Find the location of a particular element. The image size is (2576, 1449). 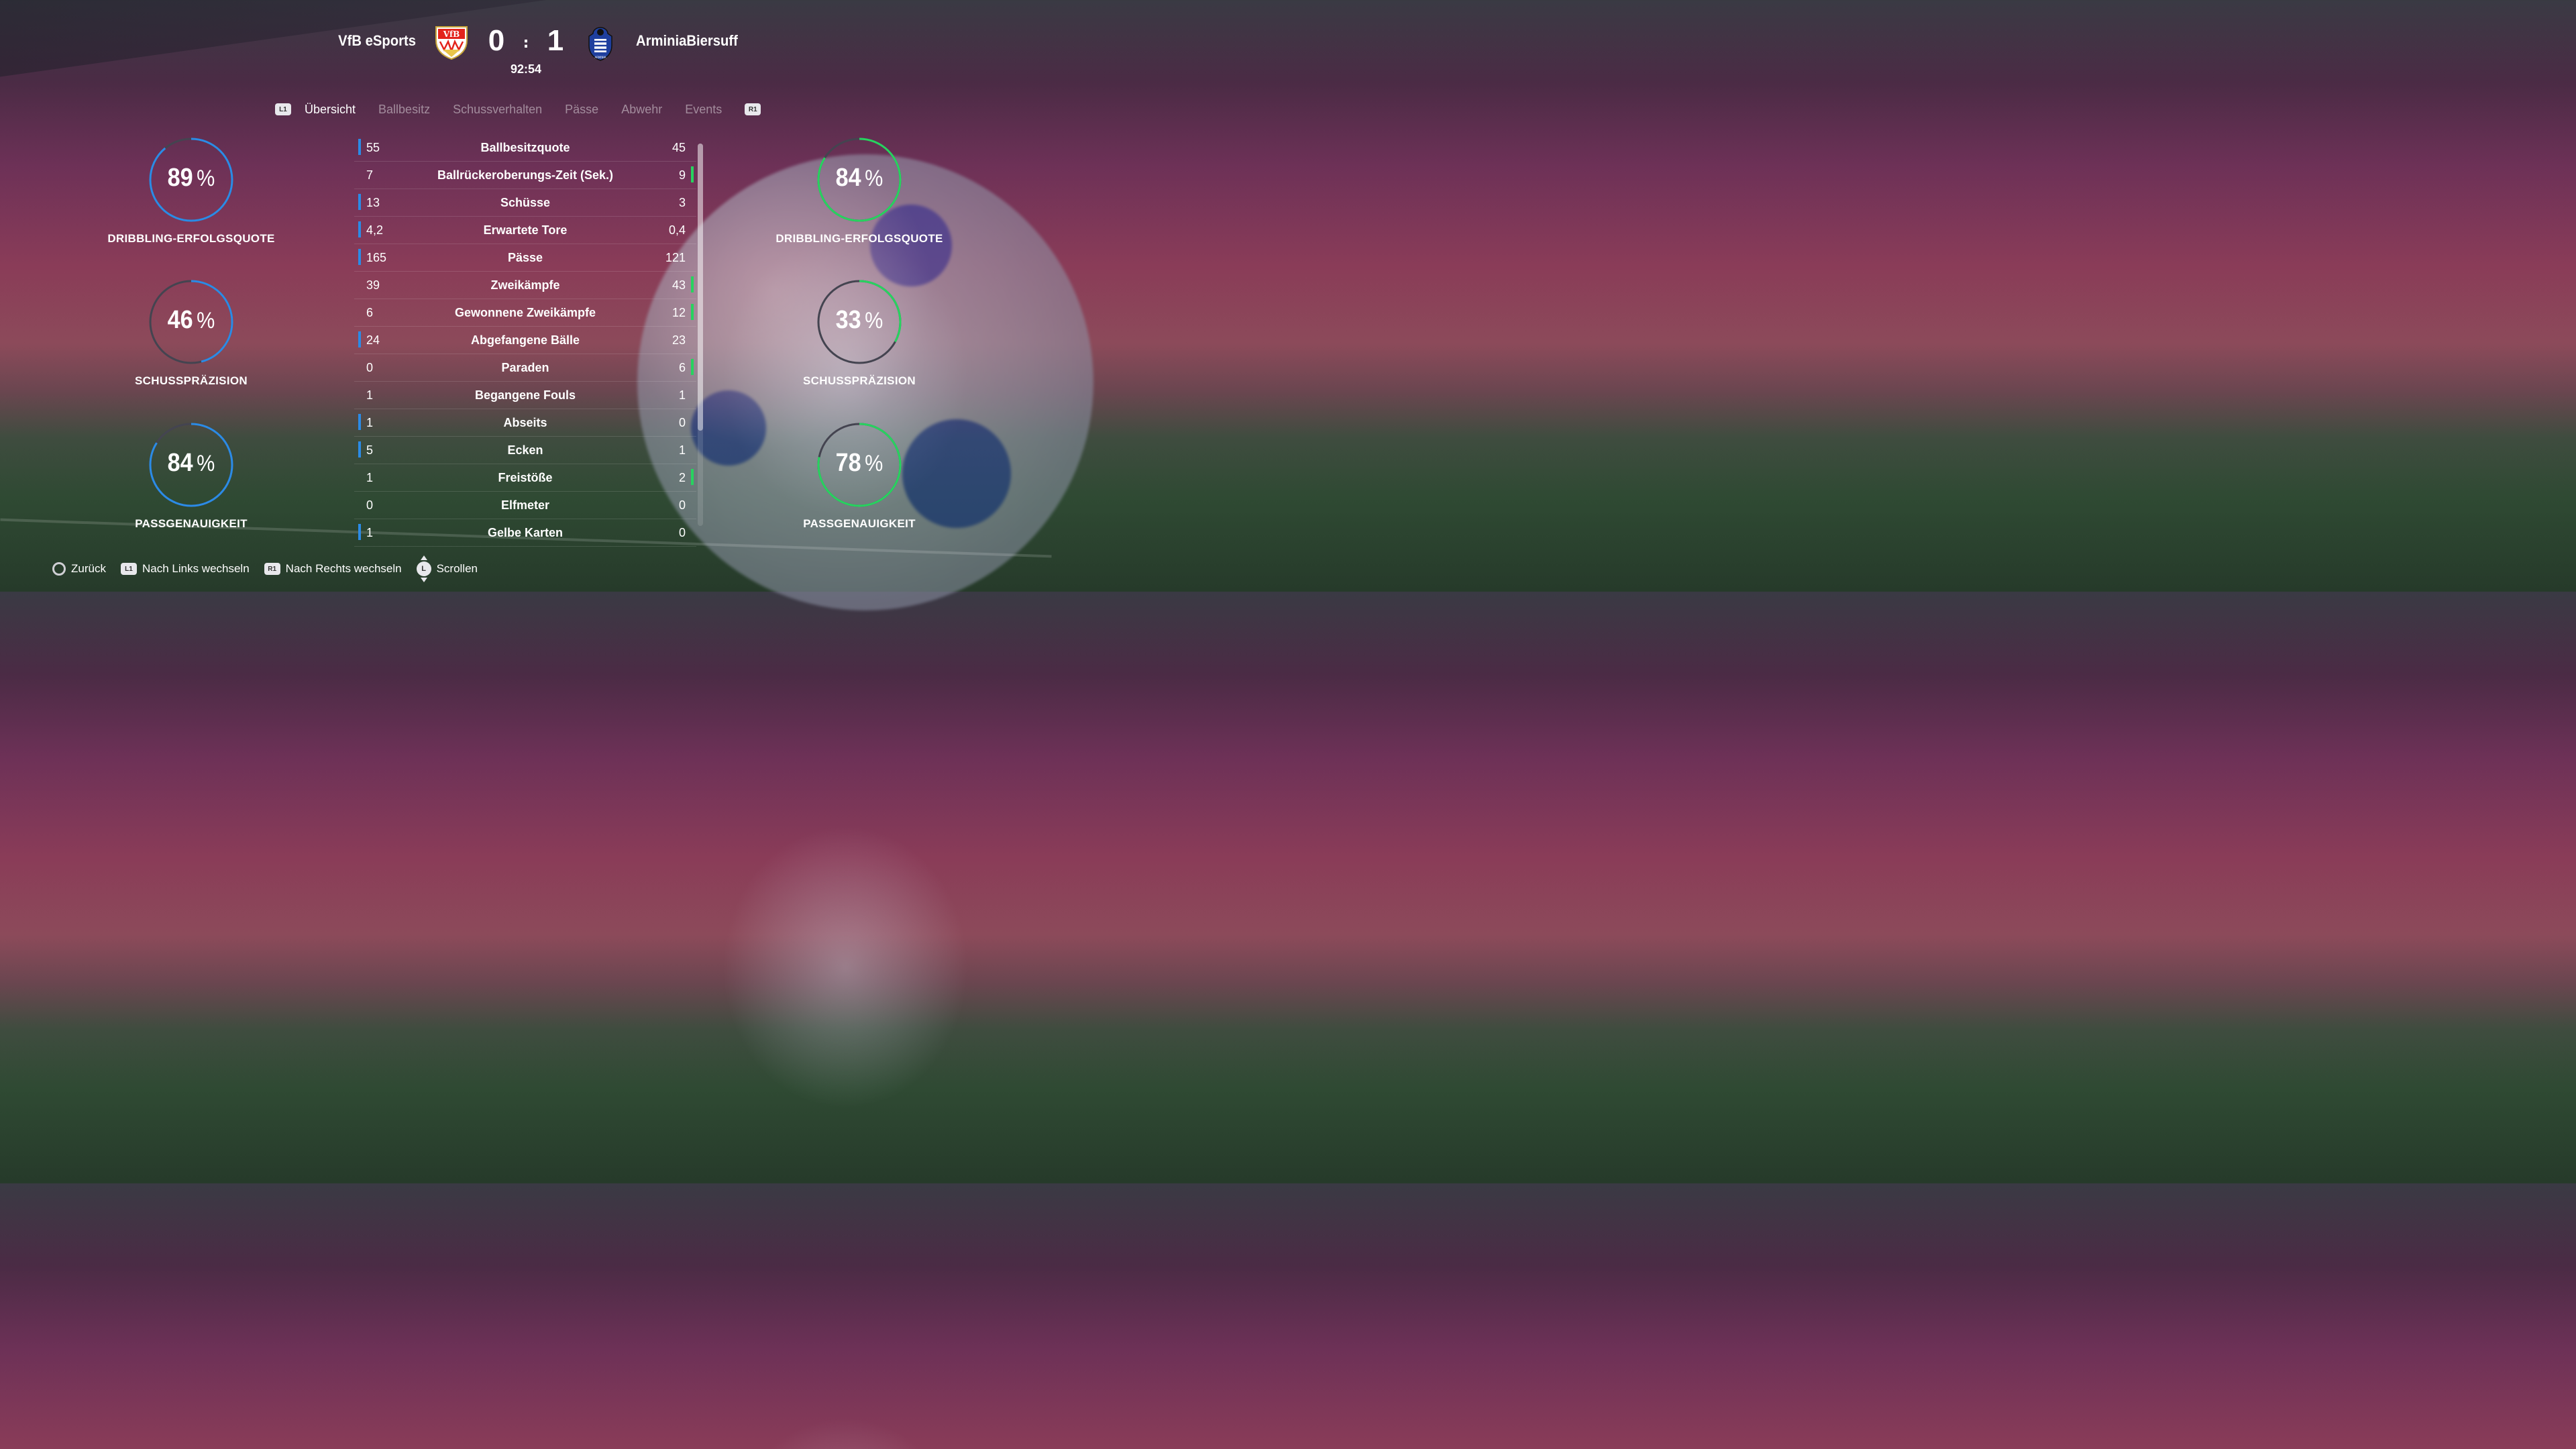

stat-name: Gewonnene Zweikämpfe is located at coordinates (525, 312).